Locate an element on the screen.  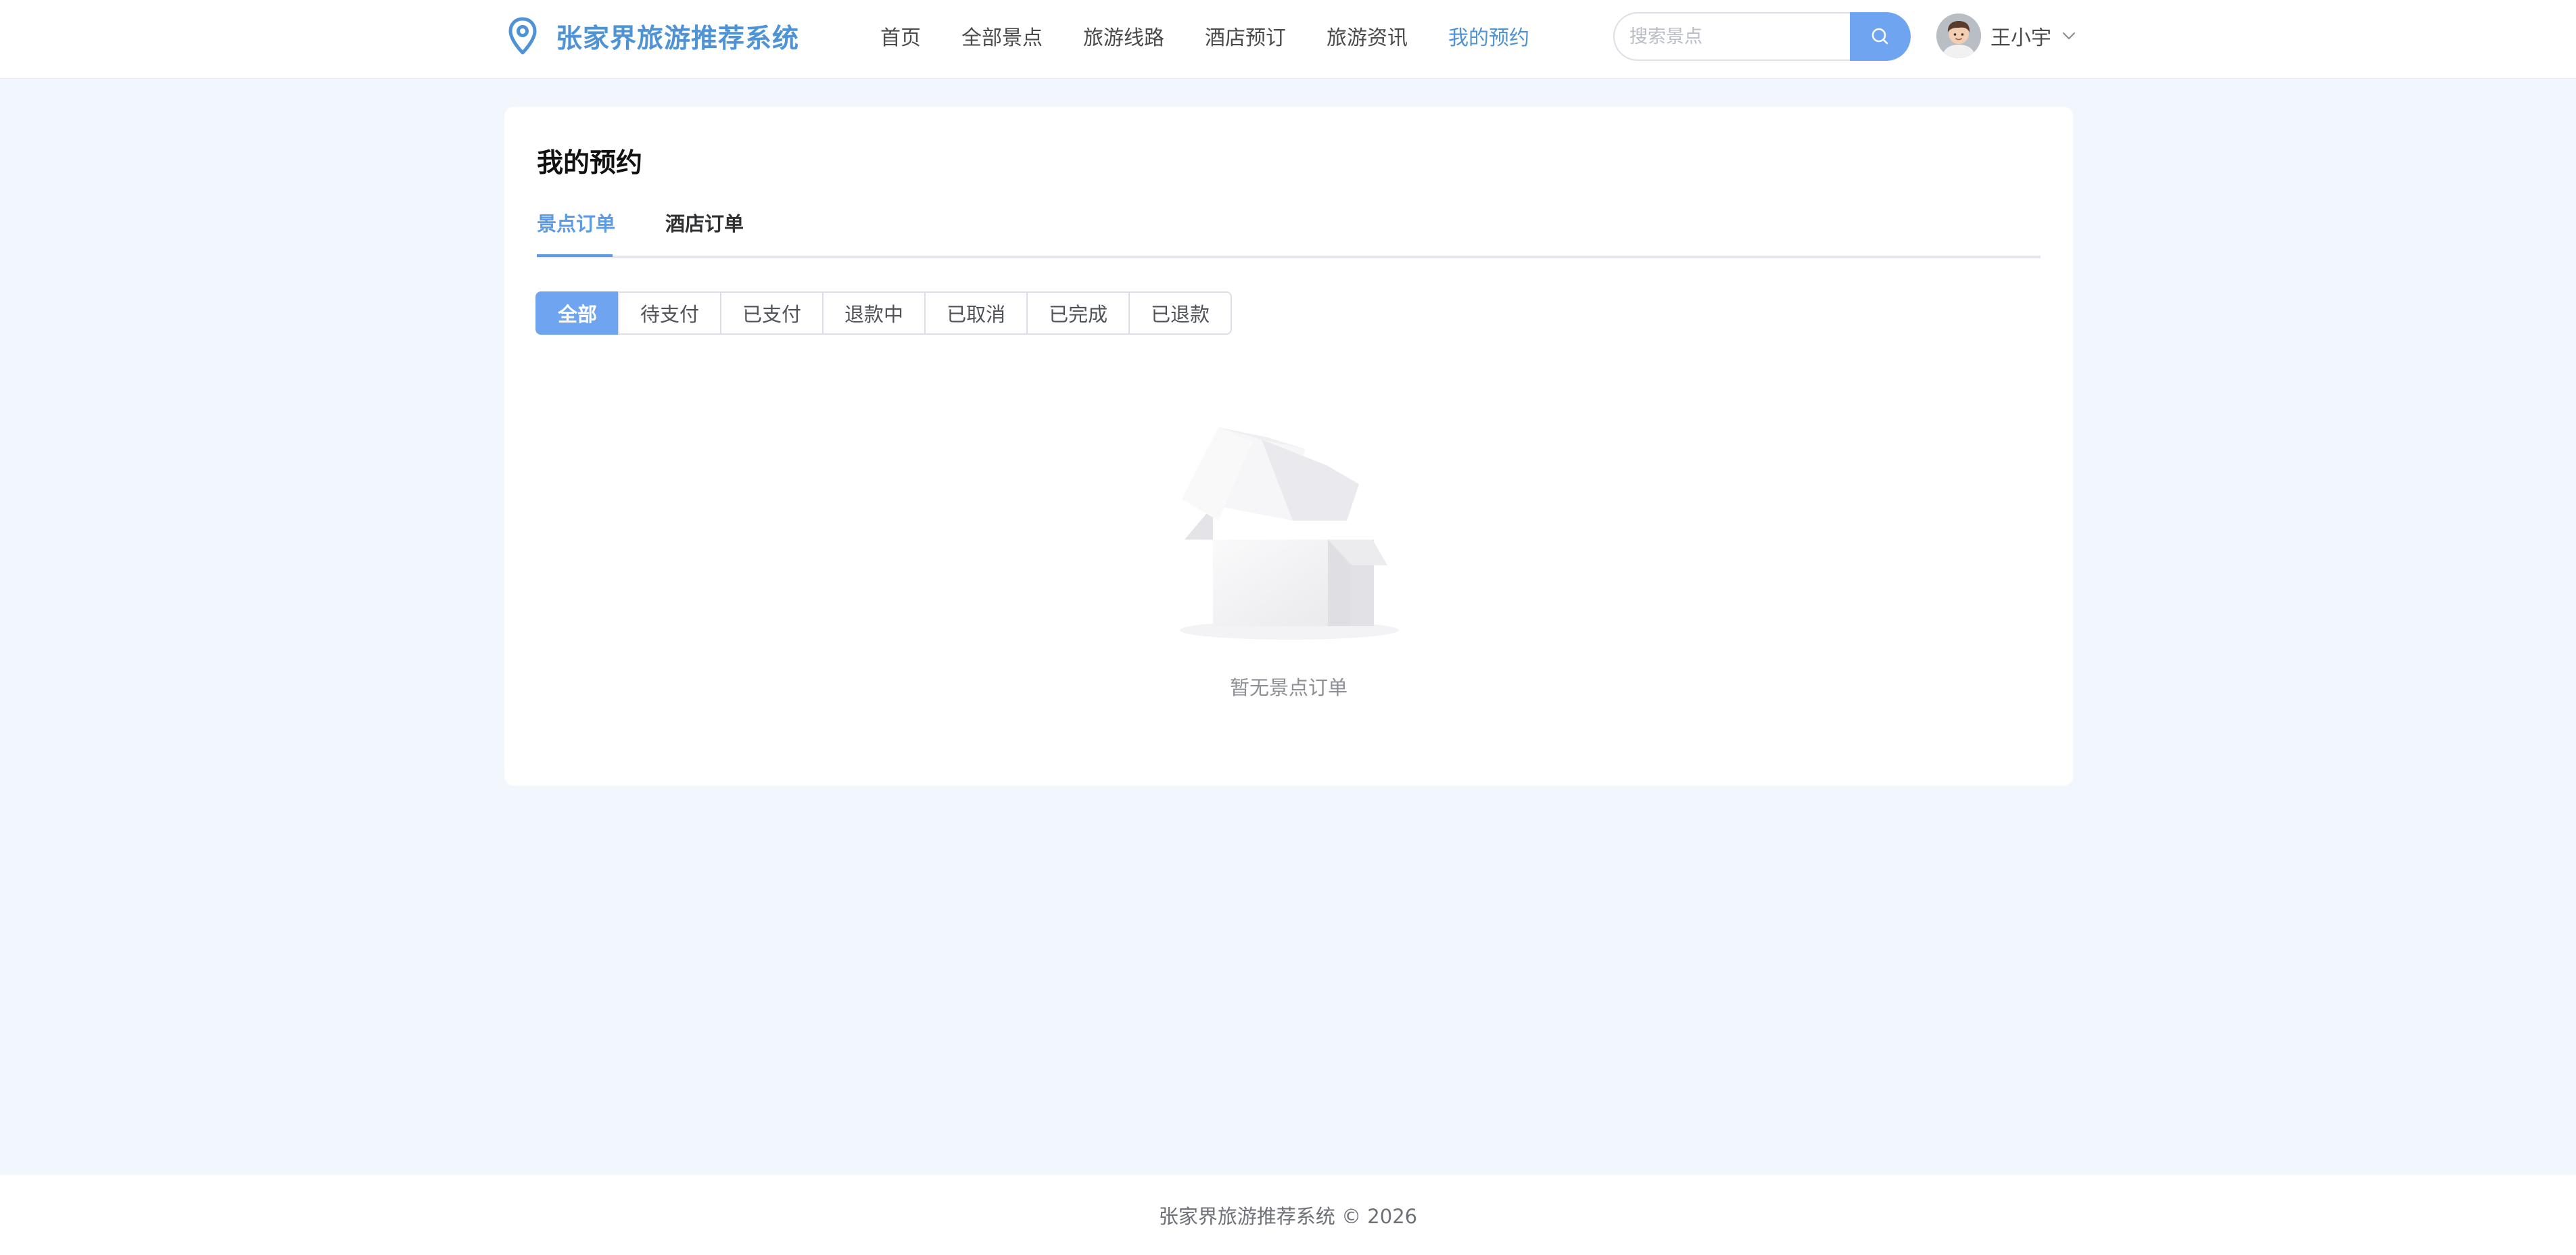
filter-all: 全部 is located at coordinates (577, 313).